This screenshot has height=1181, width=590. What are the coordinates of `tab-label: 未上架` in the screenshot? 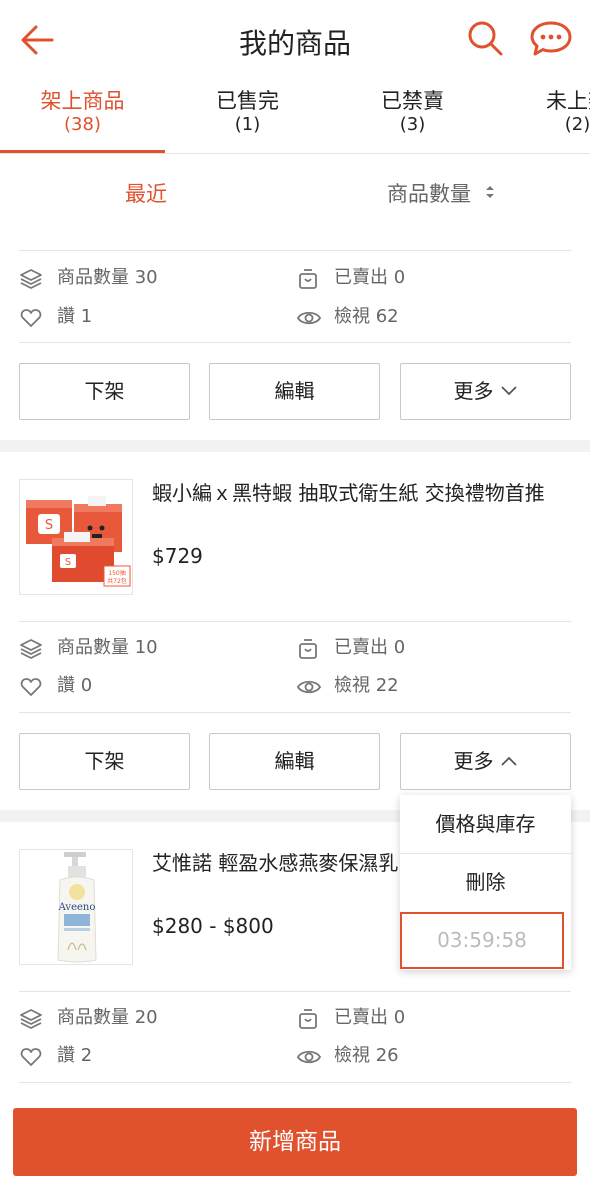 It's located at (568, 101).